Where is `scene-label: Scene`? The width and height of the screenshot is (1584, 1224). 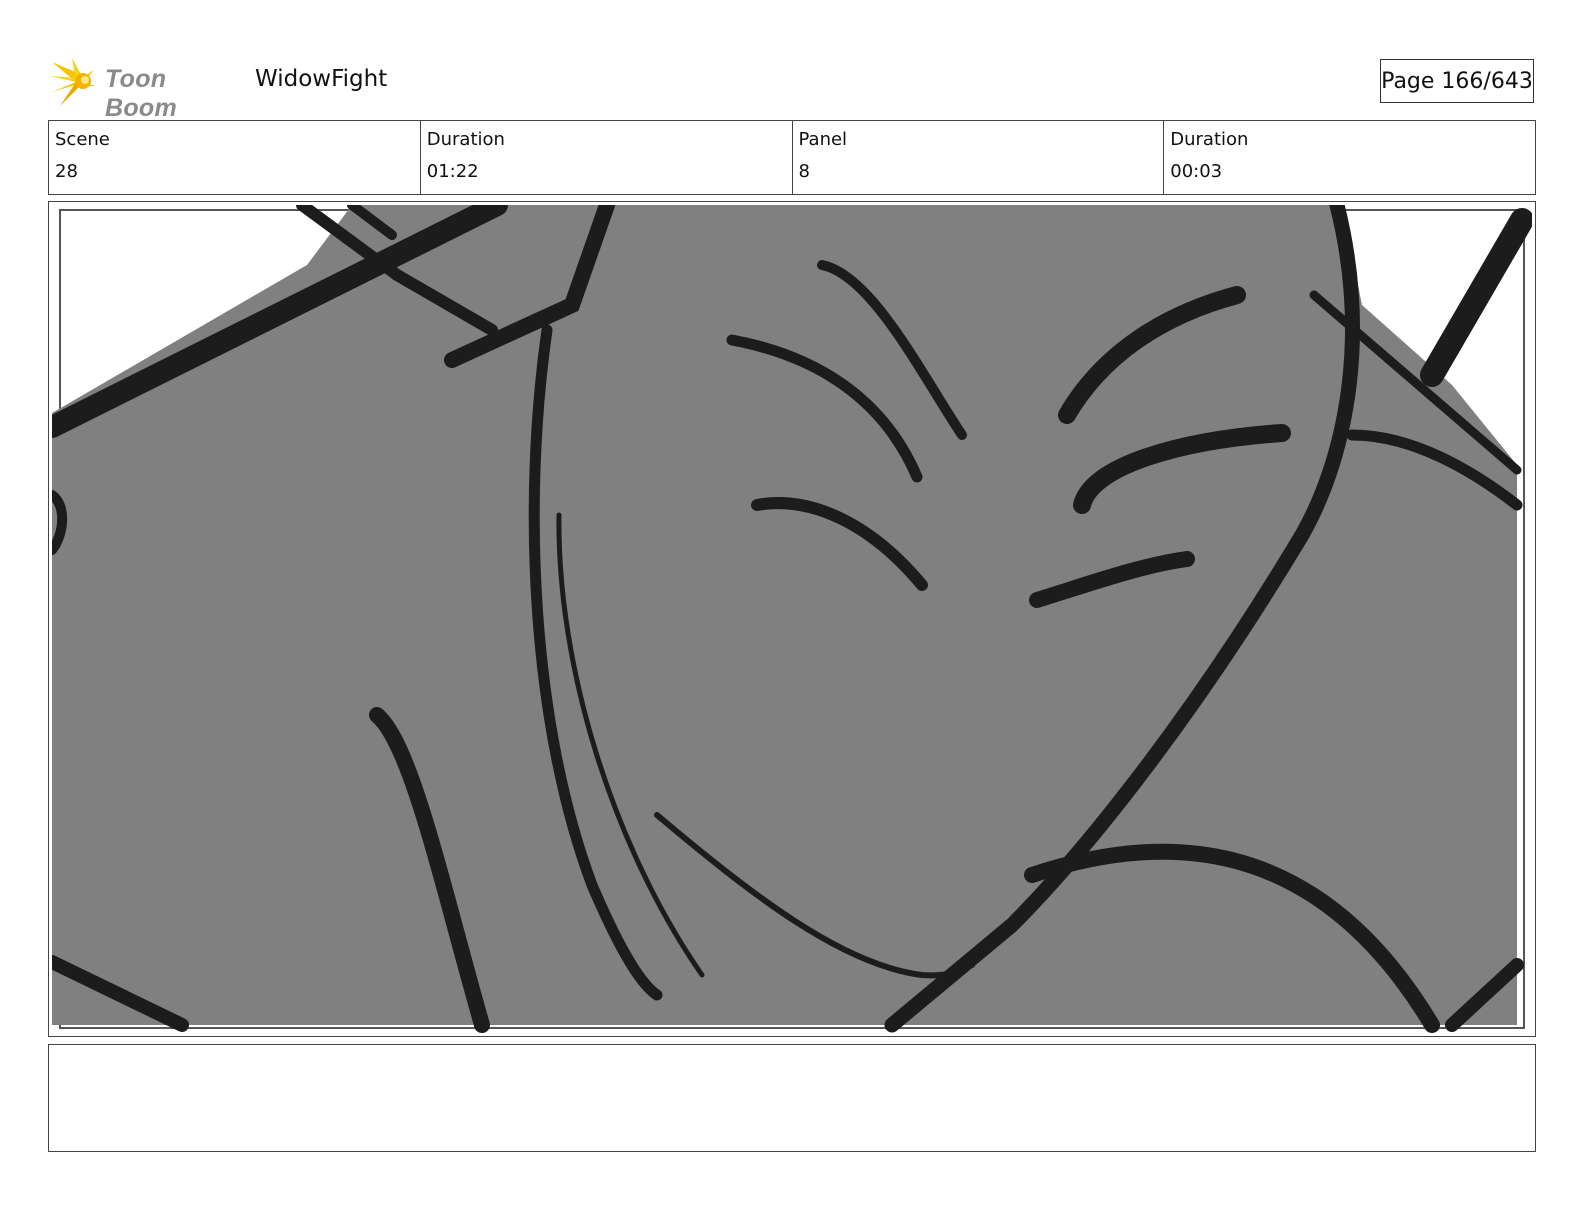 scene-label: Scene is located at coordinates (82, 139).